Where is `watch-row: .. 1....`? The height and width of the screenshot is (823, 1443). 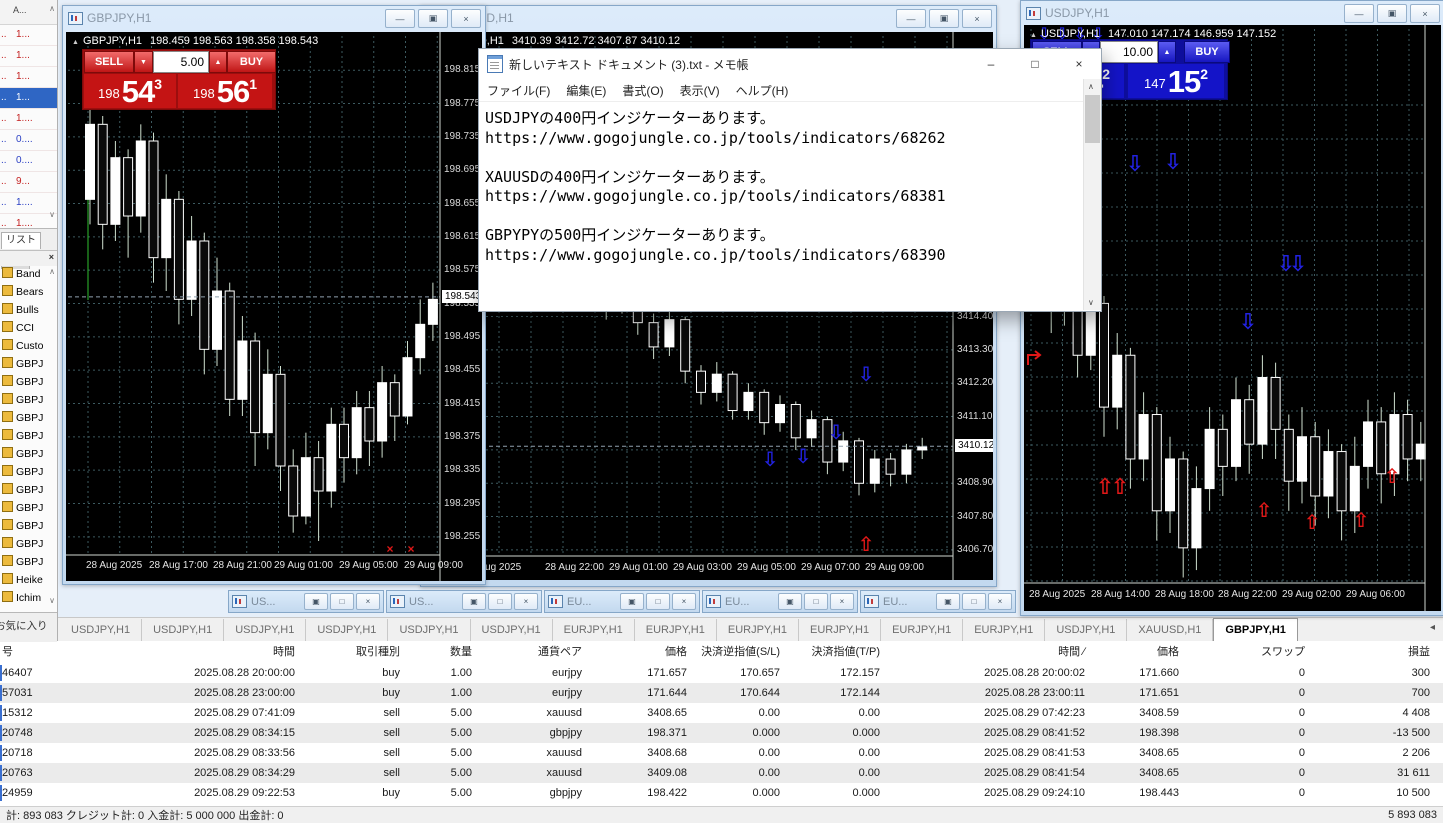 watch-row: .. 1.... is located at coordinates (28, 119).